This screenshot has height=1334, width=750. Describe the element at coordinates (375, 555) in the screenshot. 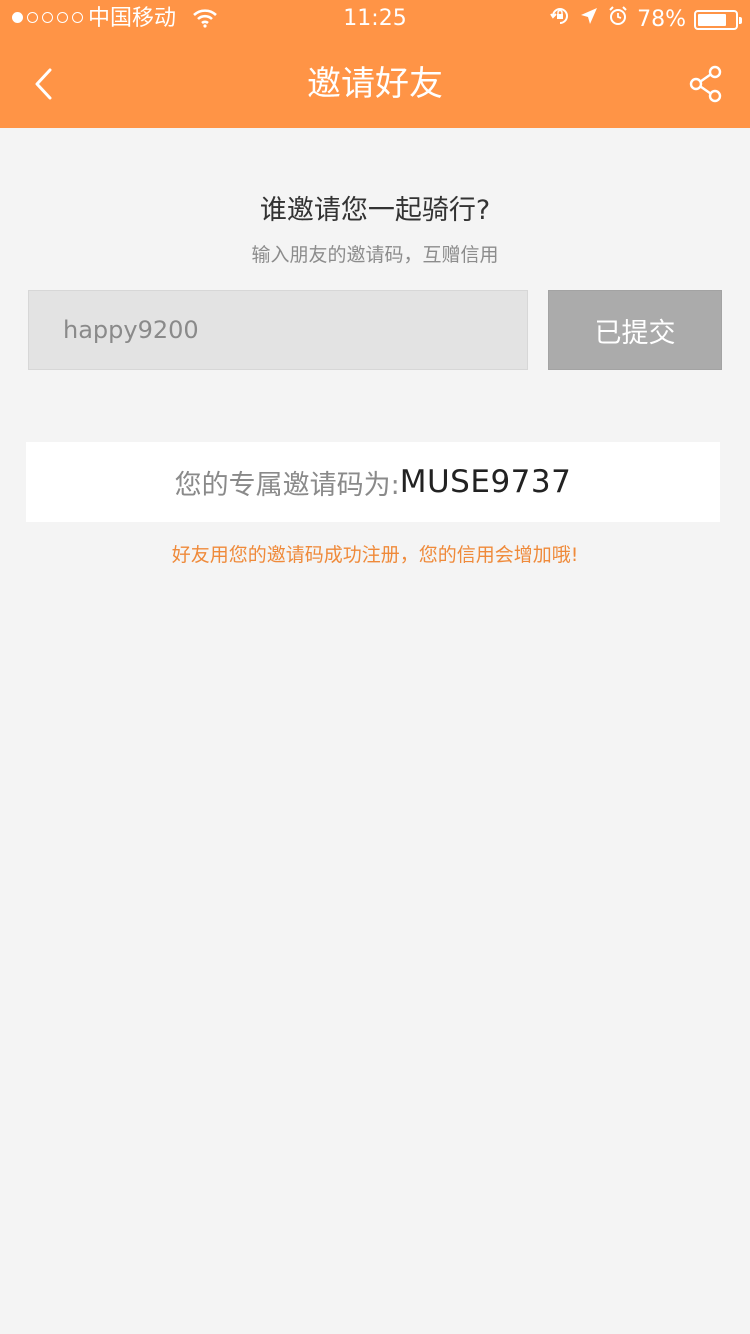

I see `invite-reward-note: 好友用您的邀请码成功注册，您的信用会增加哦!` at that location.